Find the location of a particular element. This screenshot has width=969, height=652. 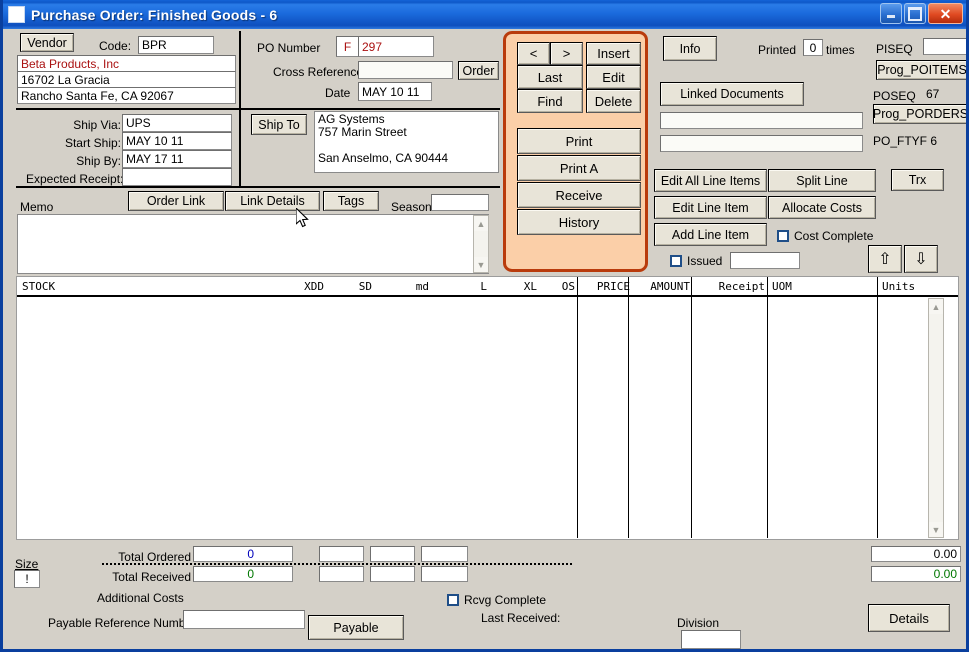

po-number-input: 297 is located at coordinates (396, 46).